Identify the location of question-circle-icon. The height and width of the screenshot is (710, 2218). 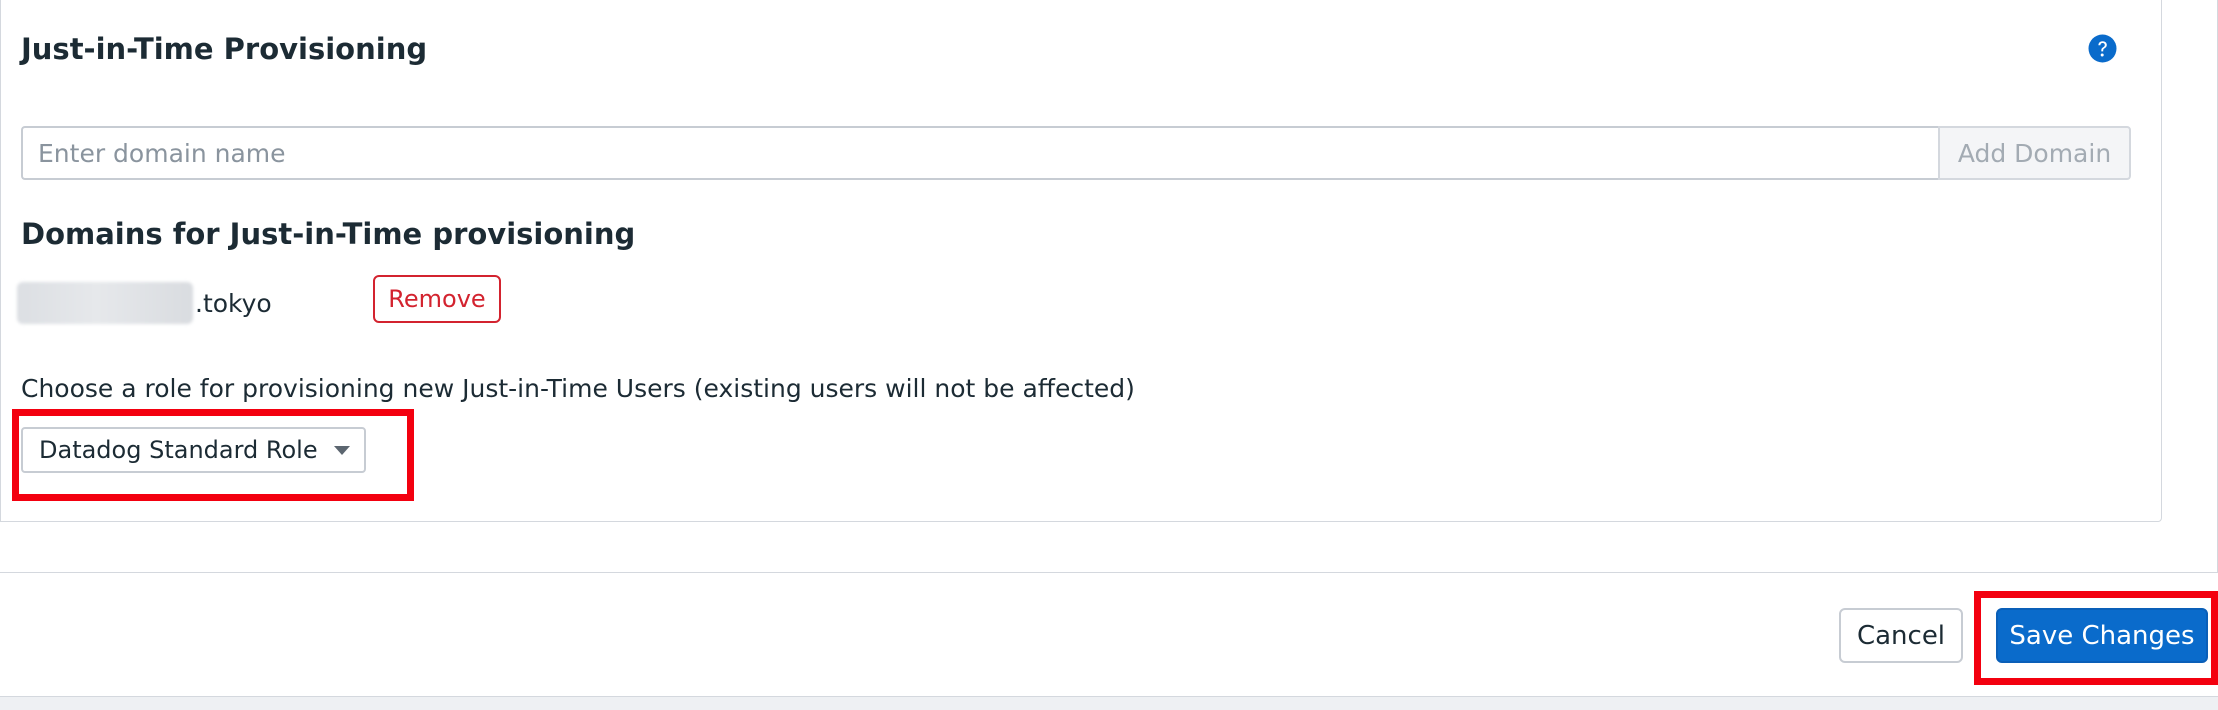
(2102, 48).